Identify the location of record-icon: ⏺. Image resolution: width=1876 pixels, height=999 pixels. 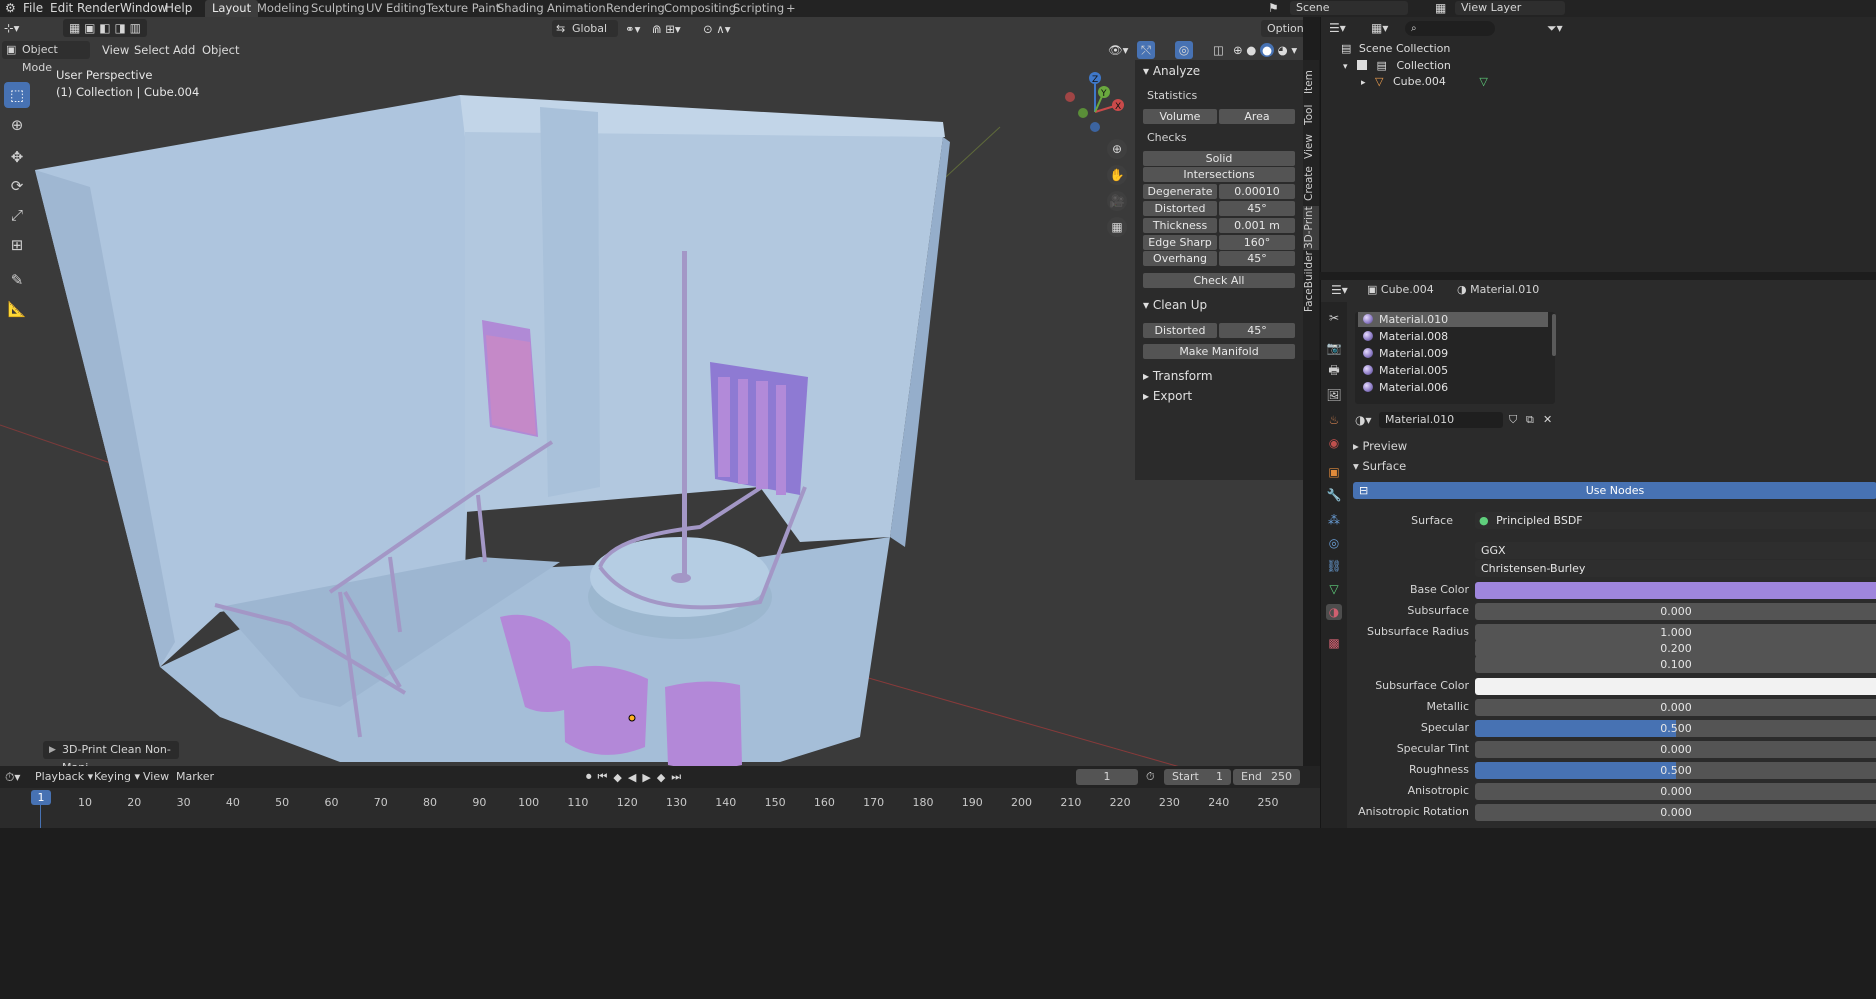
(589, 777).